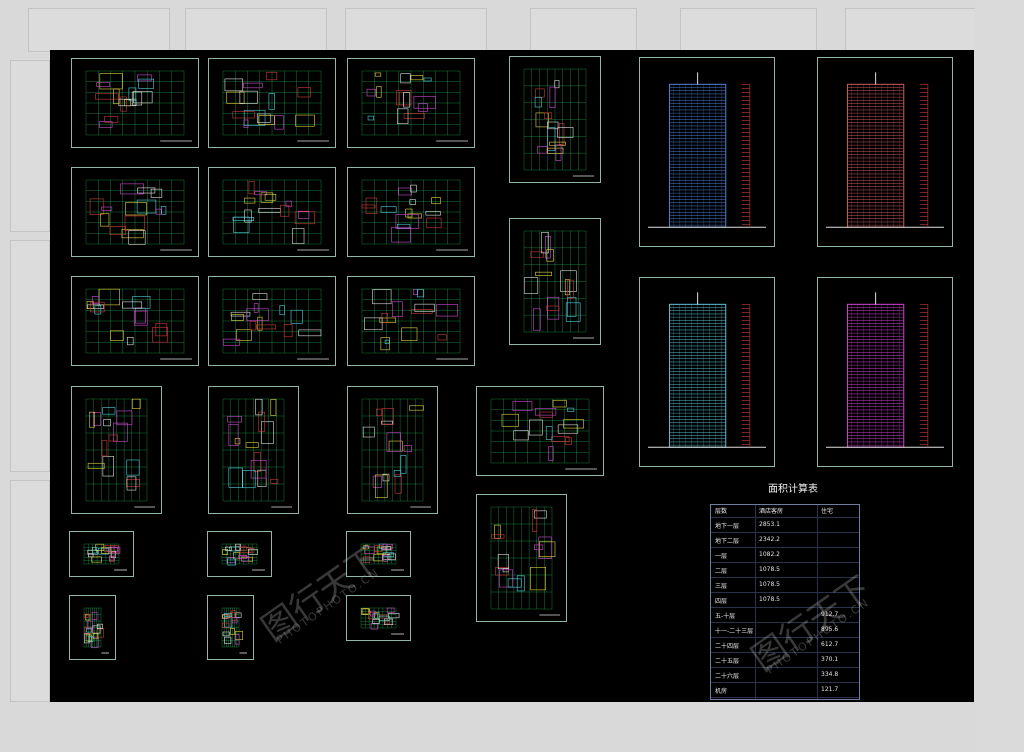  Describe the element at coordinates (785, 511) in the screenshot. I see `area-table-header: 层数 酒店客房 住宅` at that location.